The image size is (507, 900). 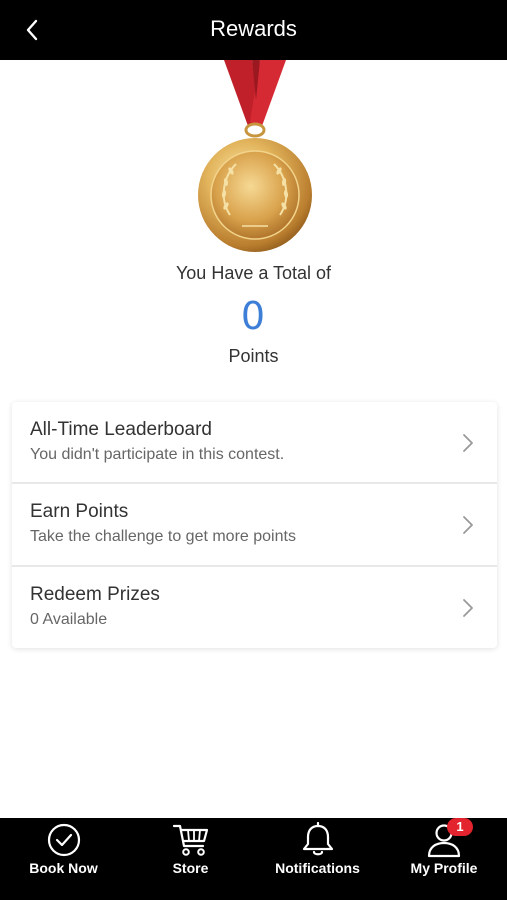 I want to click on back-button, so click(x=32, y=30).